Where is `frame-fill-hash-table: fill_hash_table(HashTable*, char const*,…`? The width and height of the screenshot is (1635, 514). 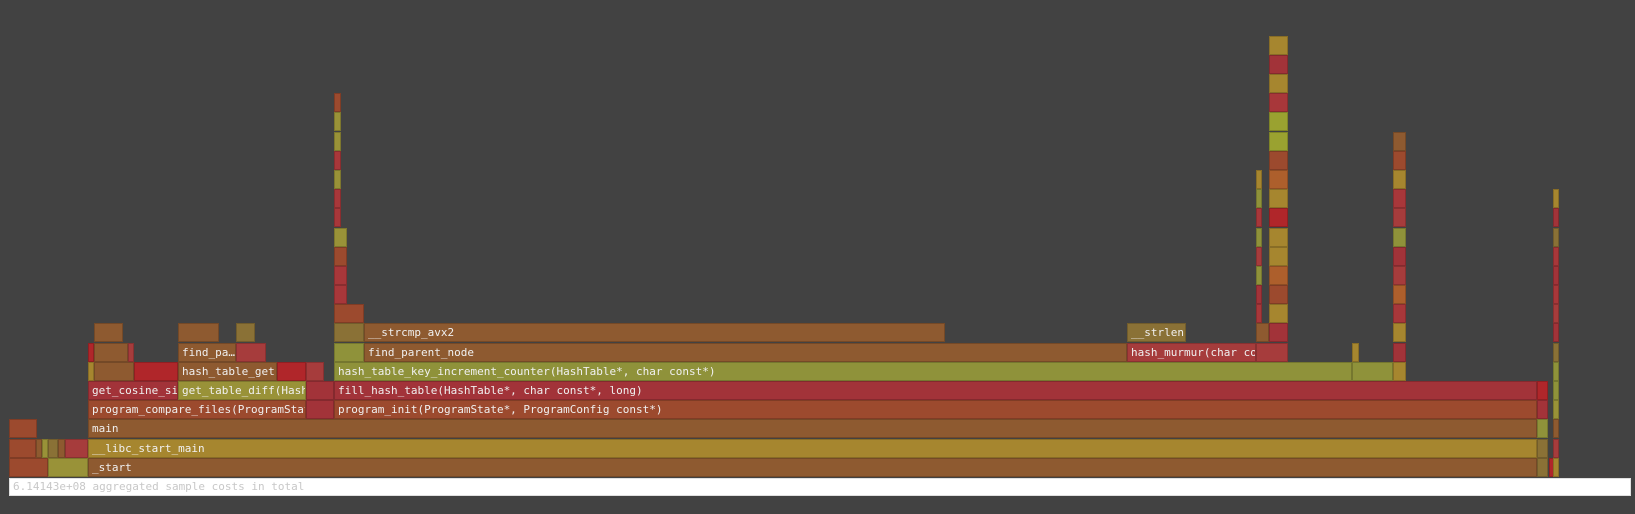 frame-fill-hash-table: fill_hash_table(HashTable*, char const*,… is located at coordinates (935, 390).